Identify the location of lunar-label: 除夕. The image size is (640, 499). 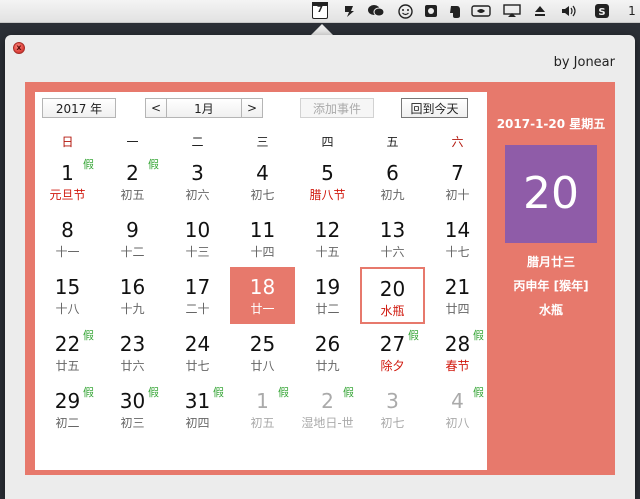
(392, 366).